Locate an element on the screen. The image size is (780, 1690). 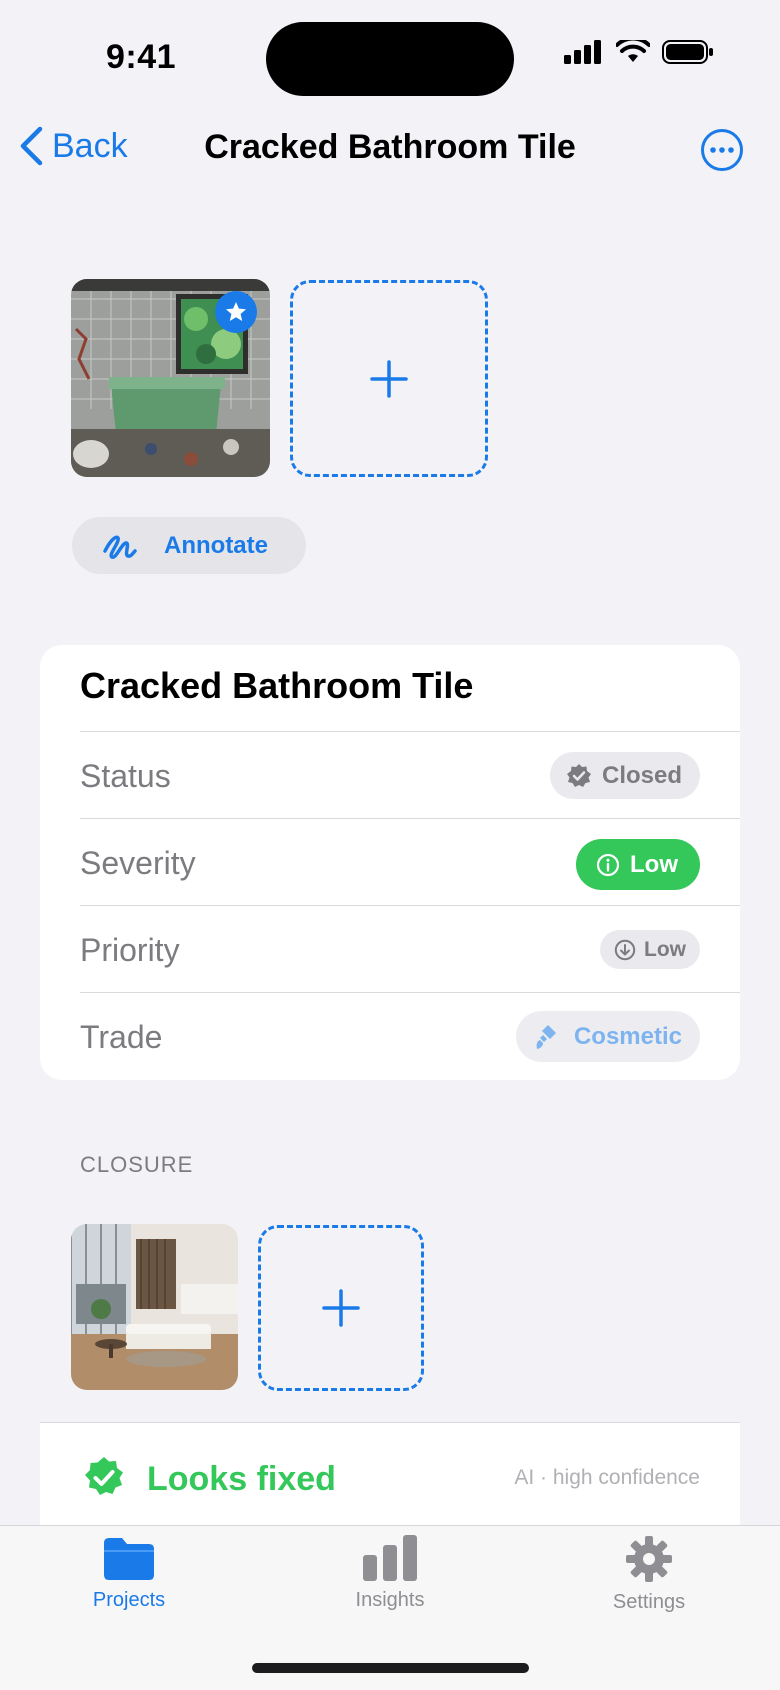
arrow-down-circle-icon is located at coordinates (625, 949).